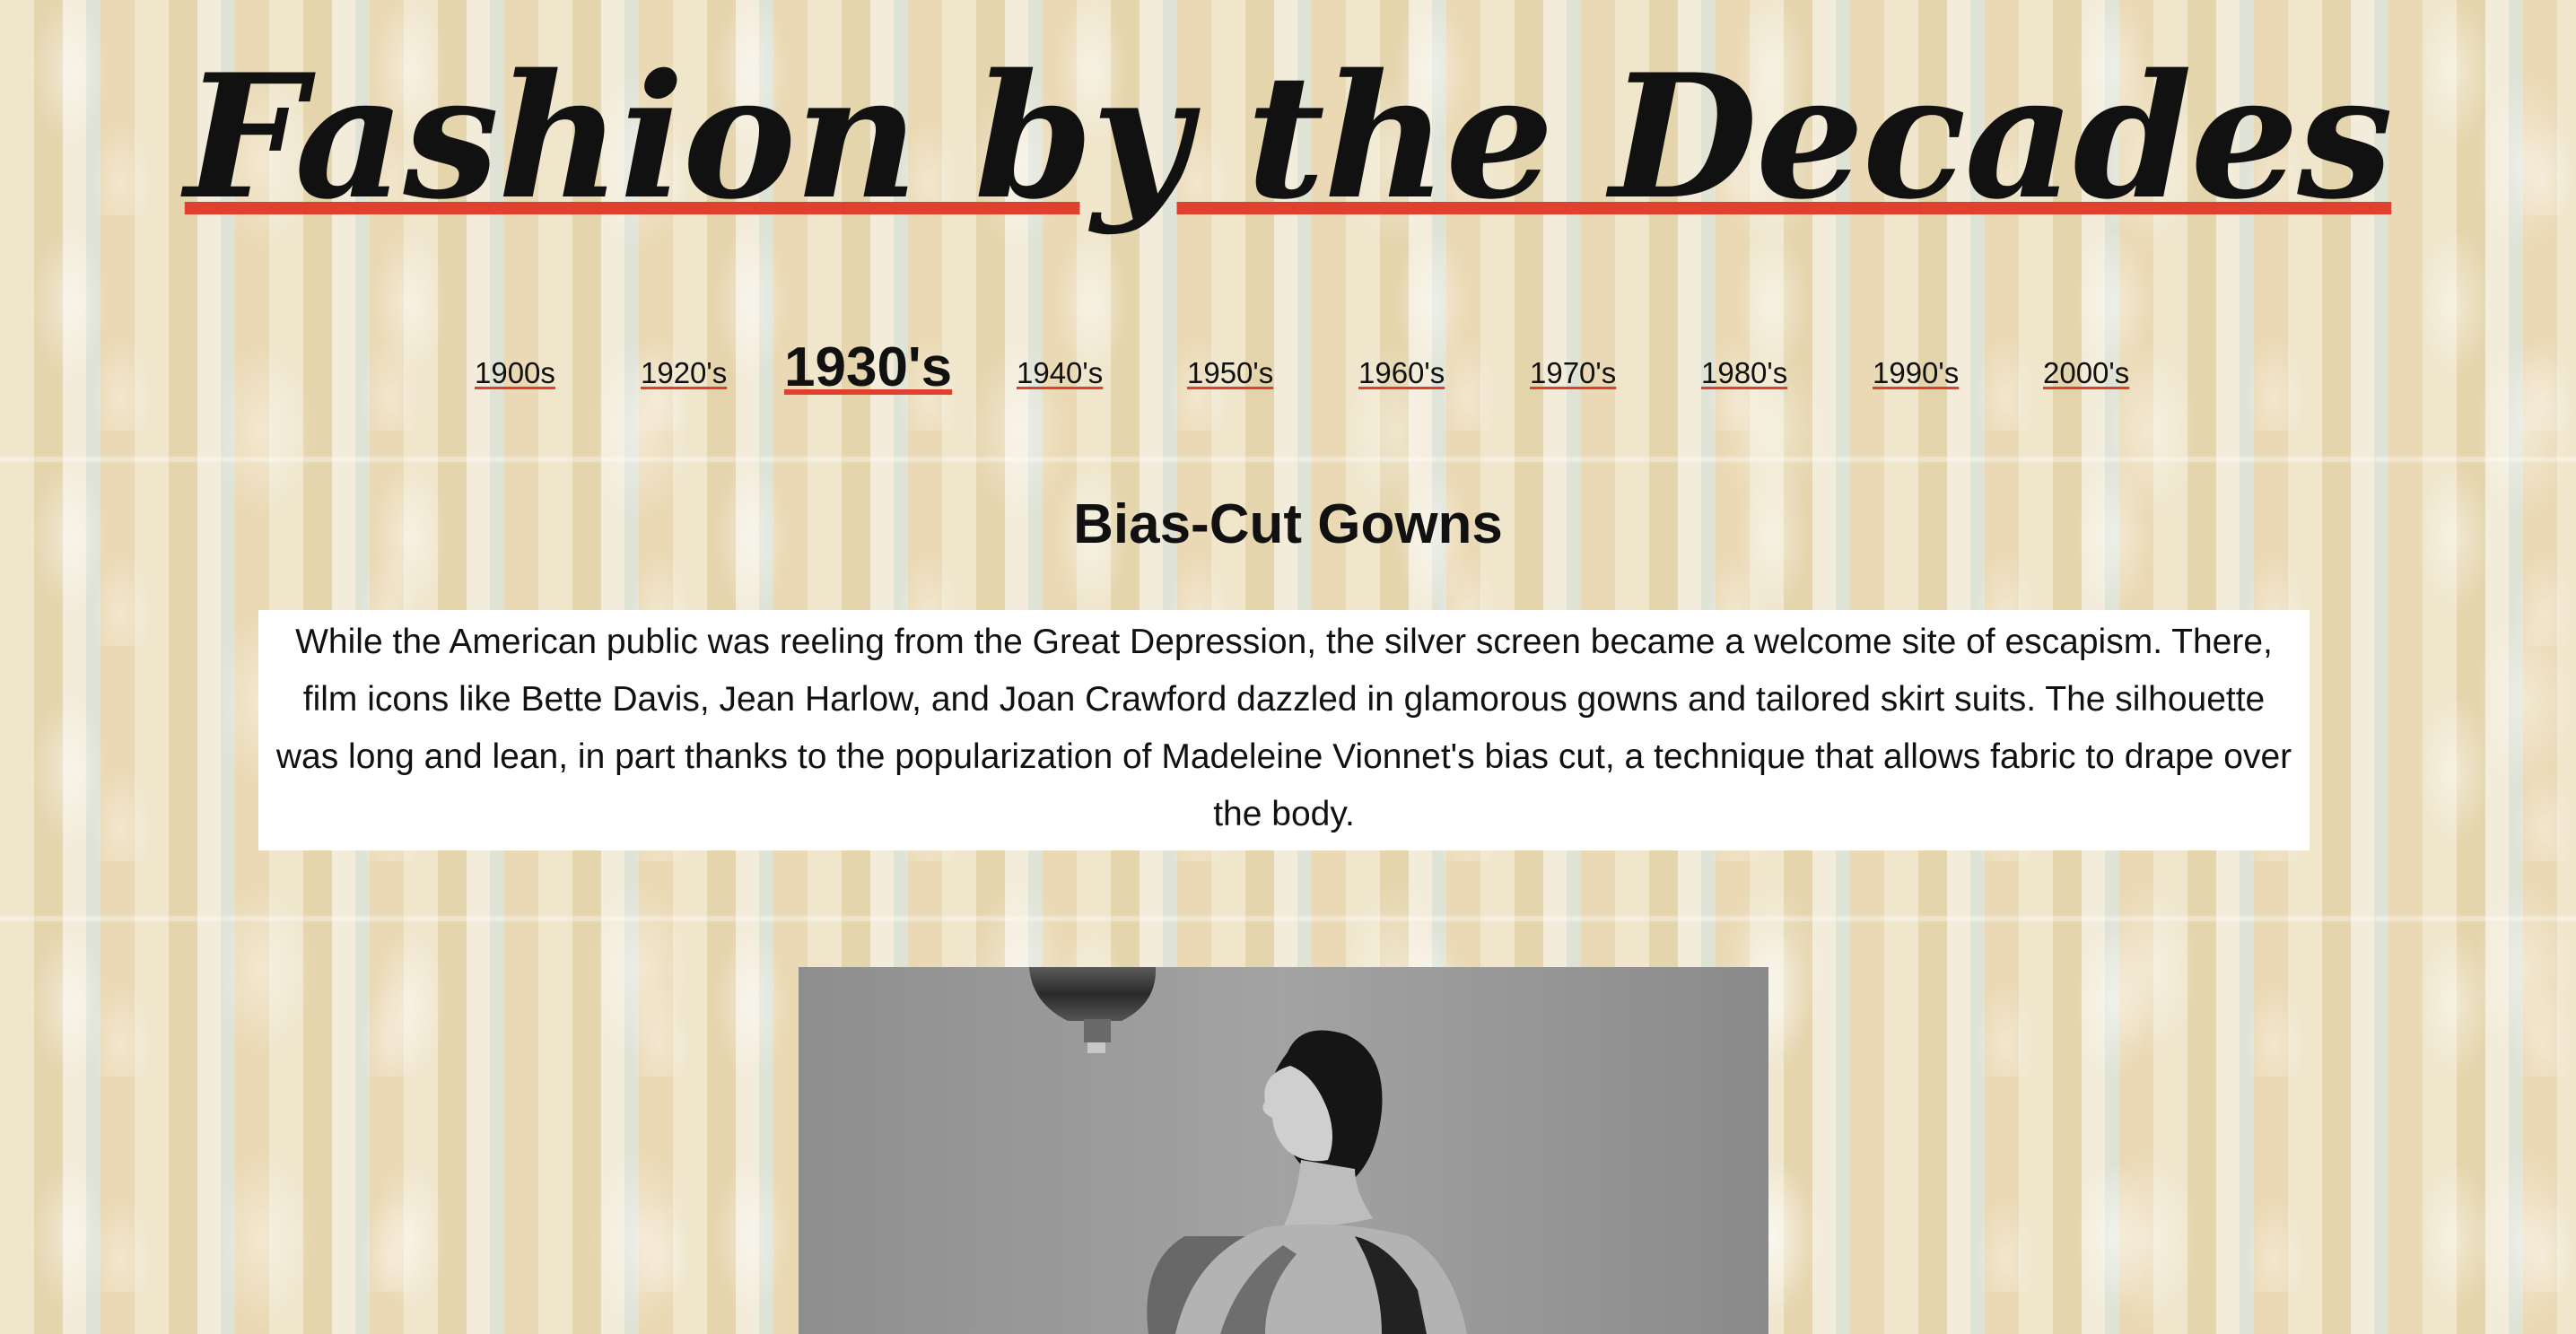 The image size is (2576, 1334). I want to click on nav-link-1950s: 1950's, so click(1230, 373).